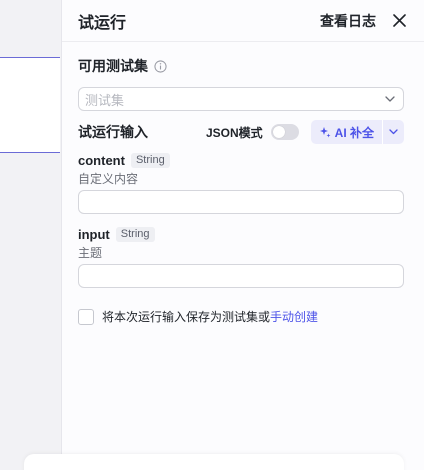 This screenshot has width=424, height=470. What do you see at coordinates (278, 132) in the screenshot?
I see `toggle-knob` at bounding box center [278, 132].